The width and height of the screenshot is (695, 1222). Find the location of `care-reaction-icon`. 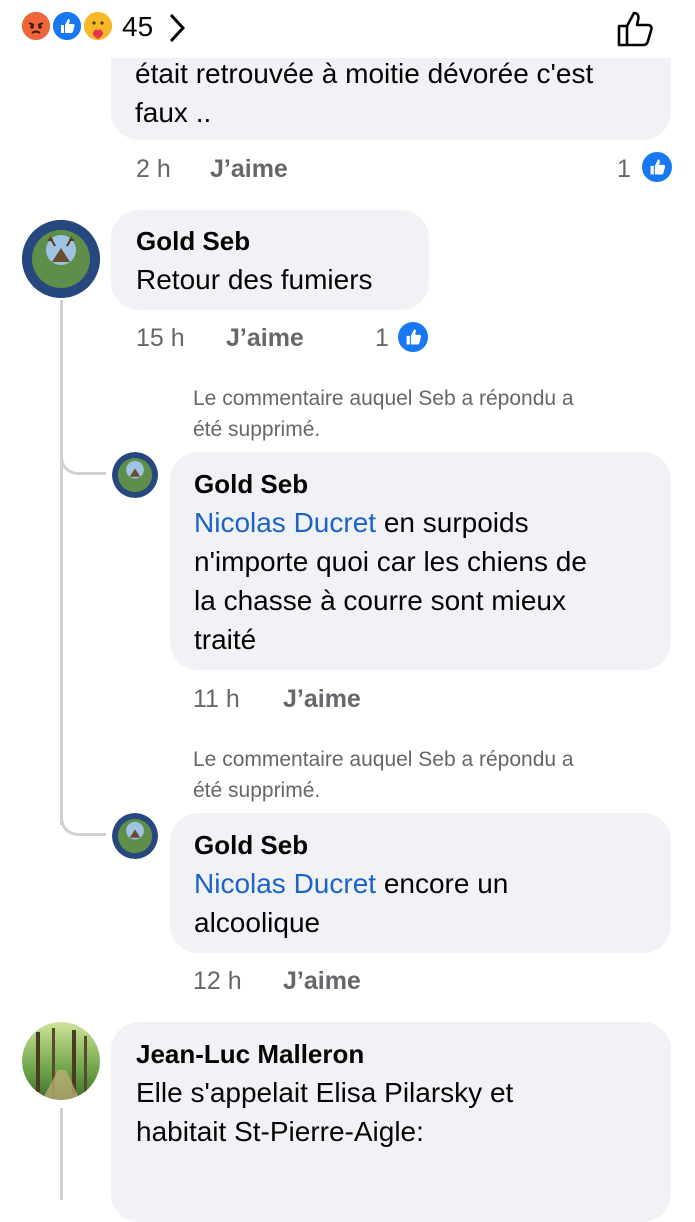

care-reaction-icon is located at coordinates (98, 26).